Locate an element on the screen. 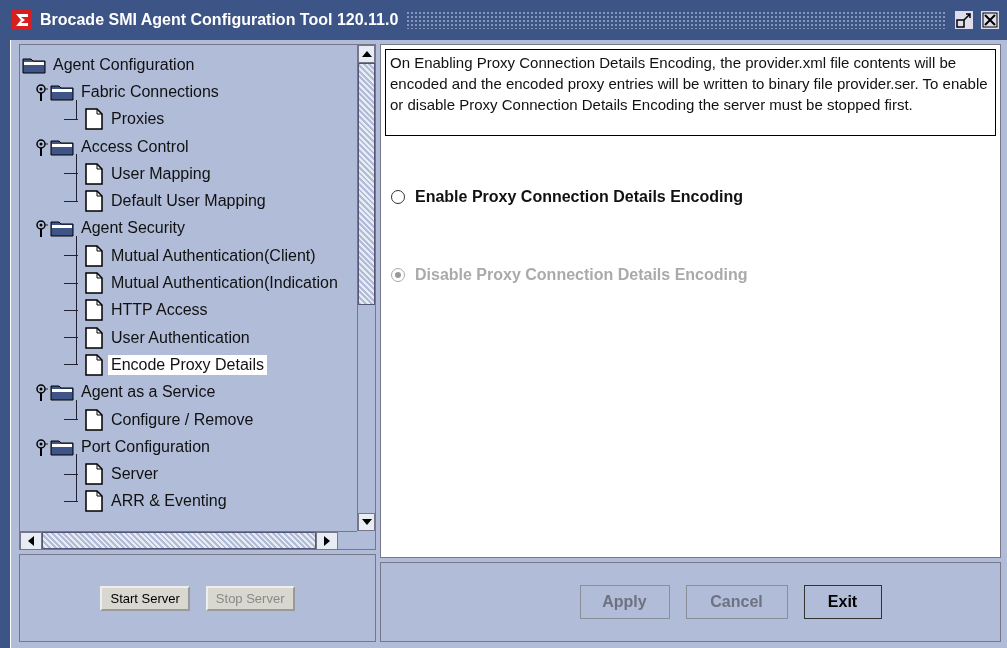  scroll-left-icon is located at coordinates (31, 541).